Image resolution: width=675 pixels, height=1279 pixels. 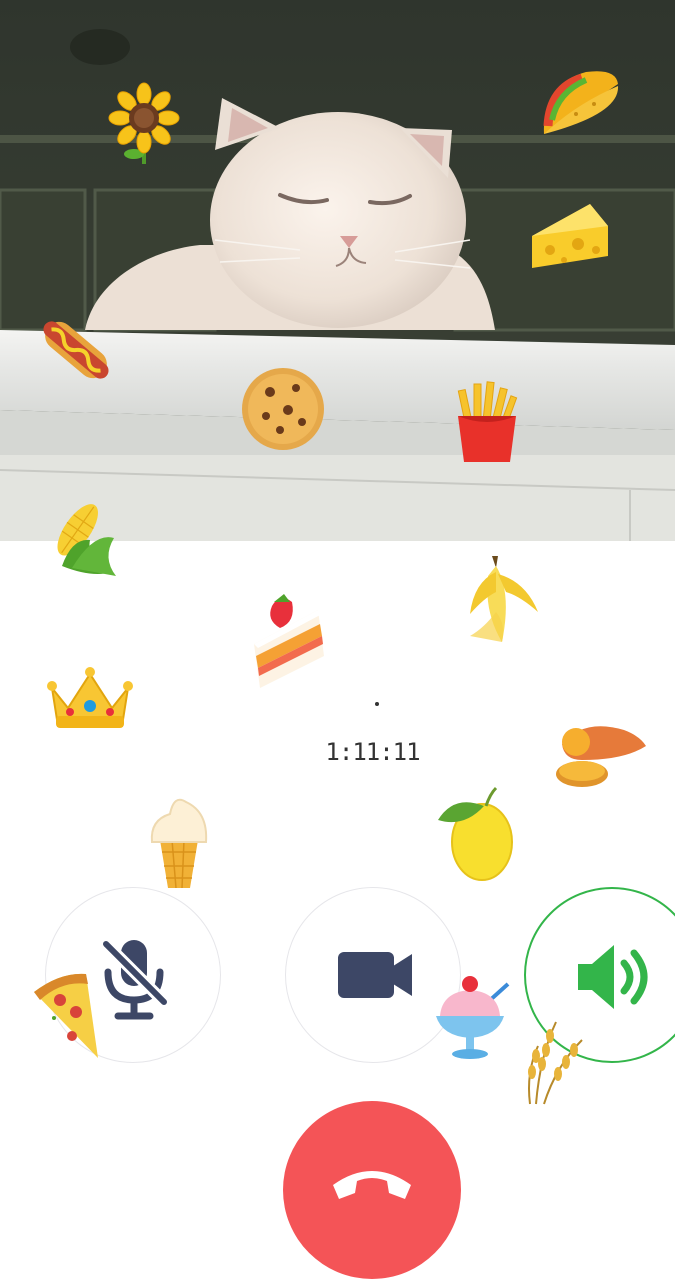 I want to click on phone-hangup-icon, so click(x=372, y=1185).